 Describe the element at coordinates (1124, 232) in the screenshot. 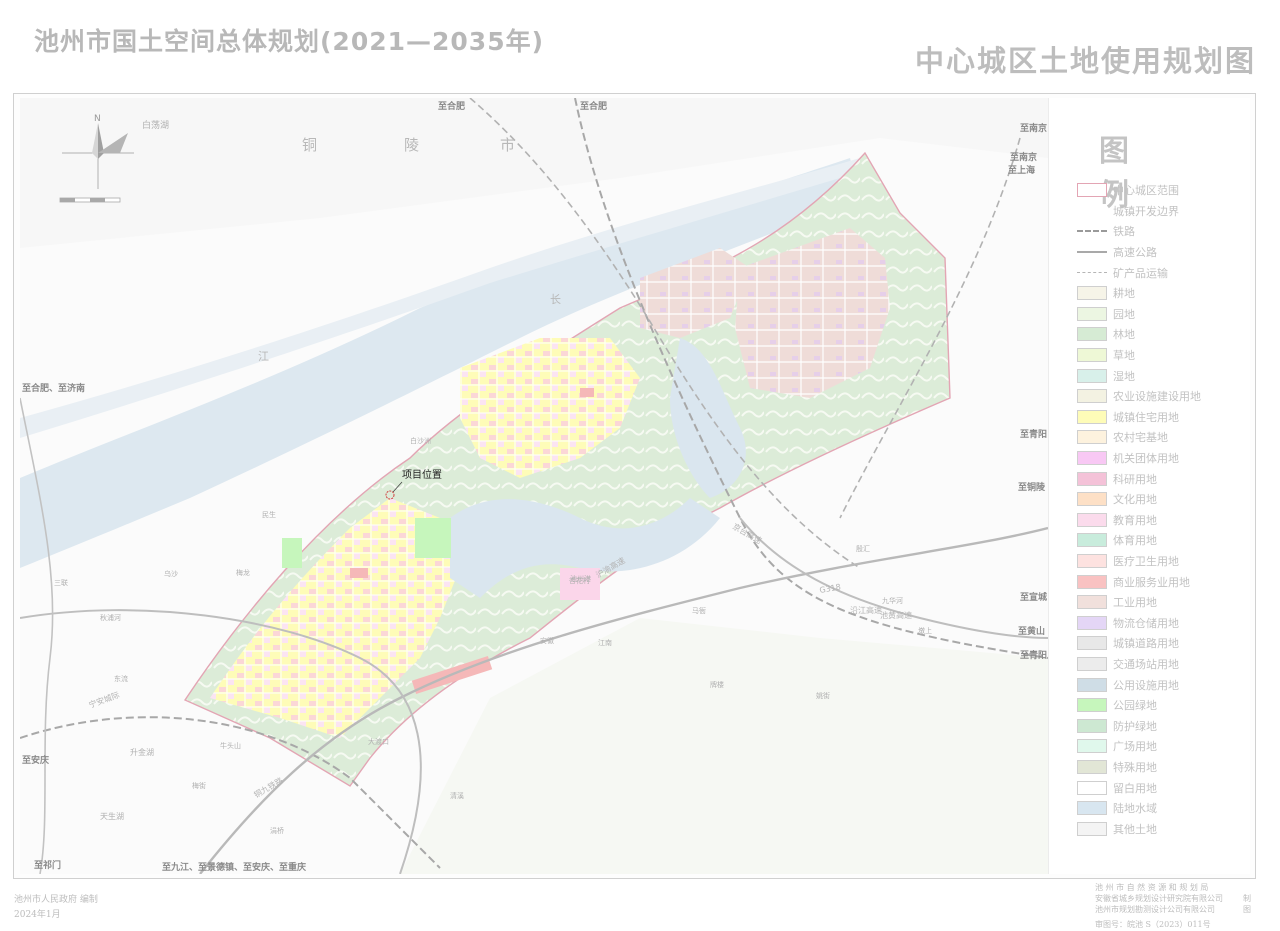

I see `legend-label: 铁路` at that location.